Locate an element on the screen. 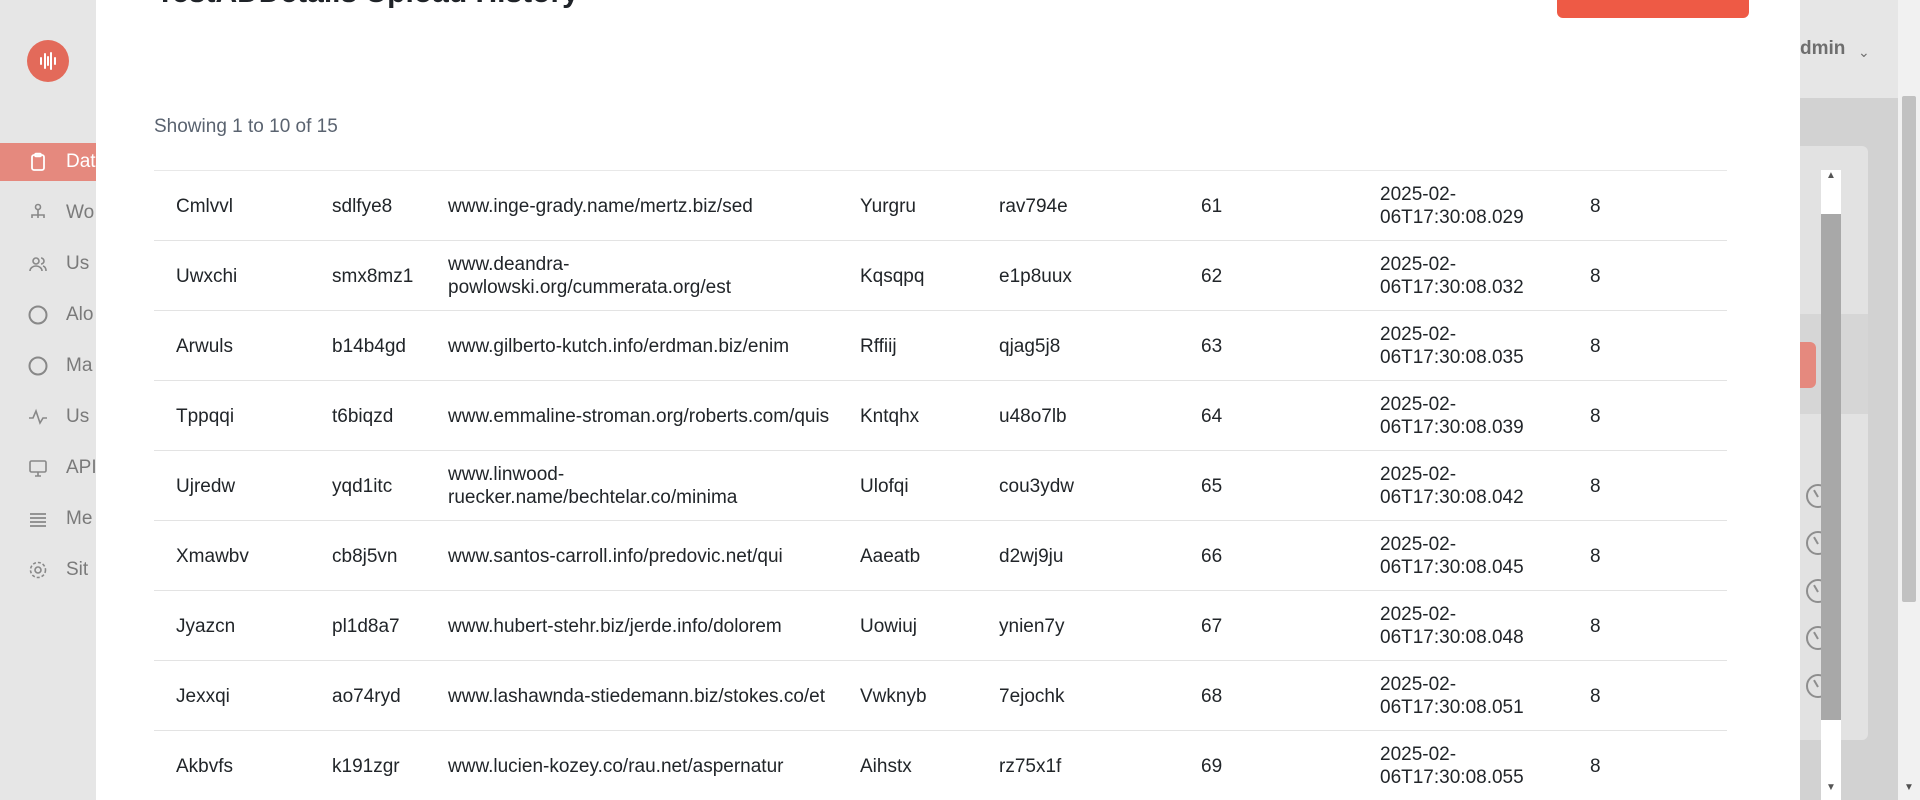 This screenshot has height=800, width=1920. table-cell: 65 is located at coordinates (1212, 486).